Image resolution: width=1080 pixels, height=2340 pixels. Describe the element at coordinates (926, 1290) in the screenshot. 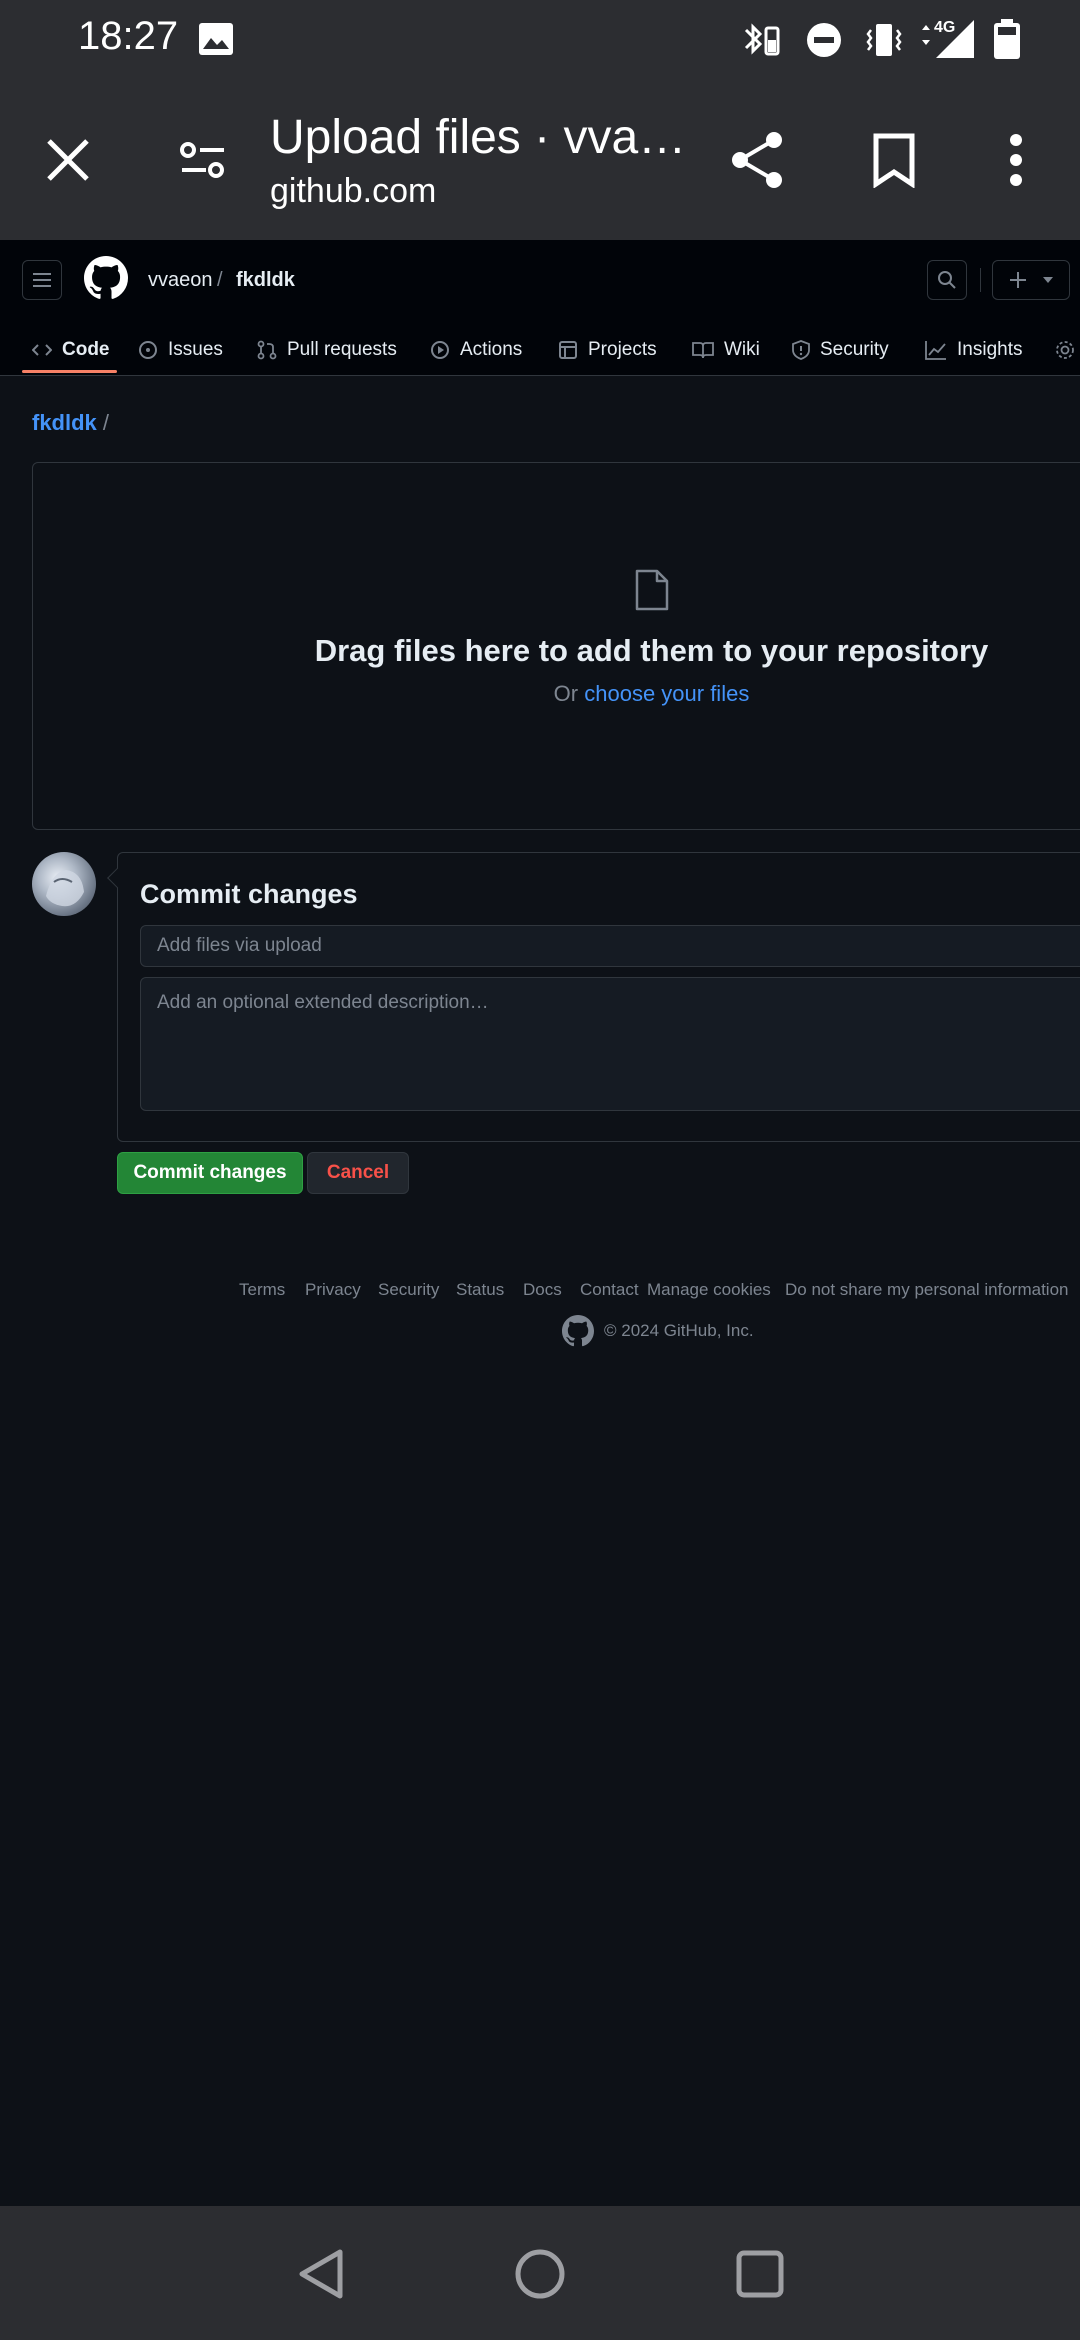

I see `footer-link-do-not-share: Do not share my personal information` at that location.